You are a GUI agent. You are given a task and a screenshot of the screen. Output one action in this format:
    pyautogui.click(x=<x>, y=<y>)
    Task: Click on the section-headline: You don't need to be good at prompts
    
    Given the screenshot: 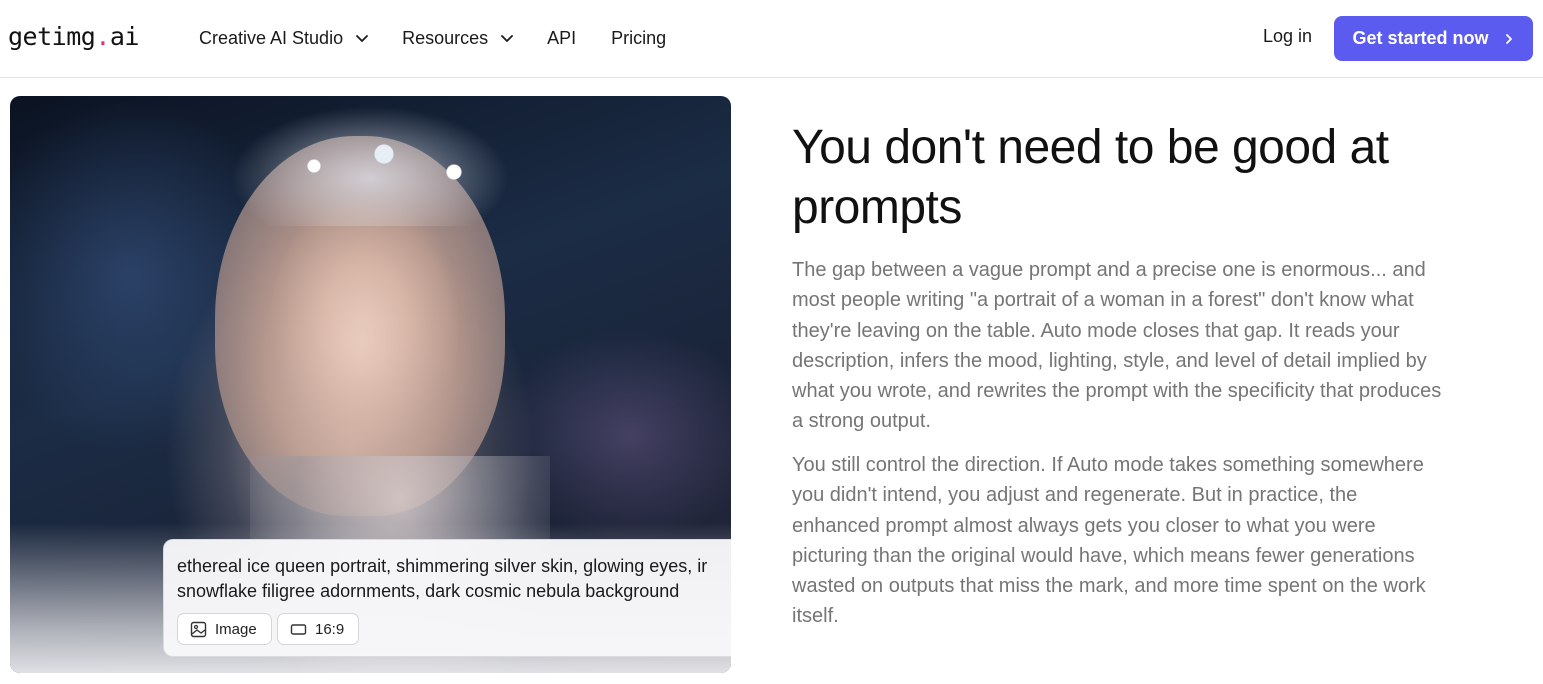 What is the action you would take?
    pyautogui.click(x=1090, y=177)
    